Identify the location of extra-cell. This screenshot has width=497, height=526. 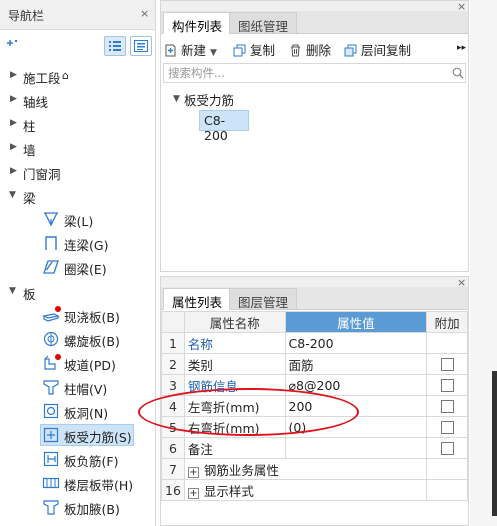
(447, 490).